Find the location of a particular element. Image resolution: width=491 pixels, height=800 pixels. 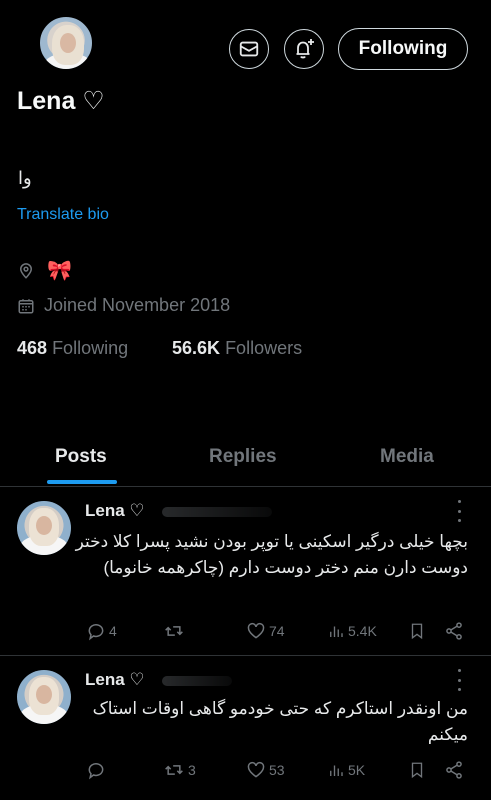

bell-plus-icon is located at coordinates (305, 49).